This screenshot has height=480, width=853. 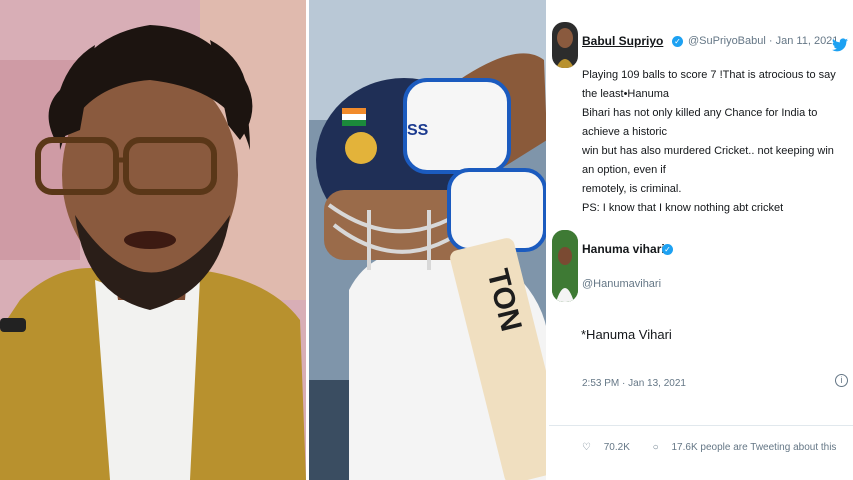 What do you see at coordinates (701, 425) in the screenshot?
I see `stats-divider` at bounding box center [701, 425].